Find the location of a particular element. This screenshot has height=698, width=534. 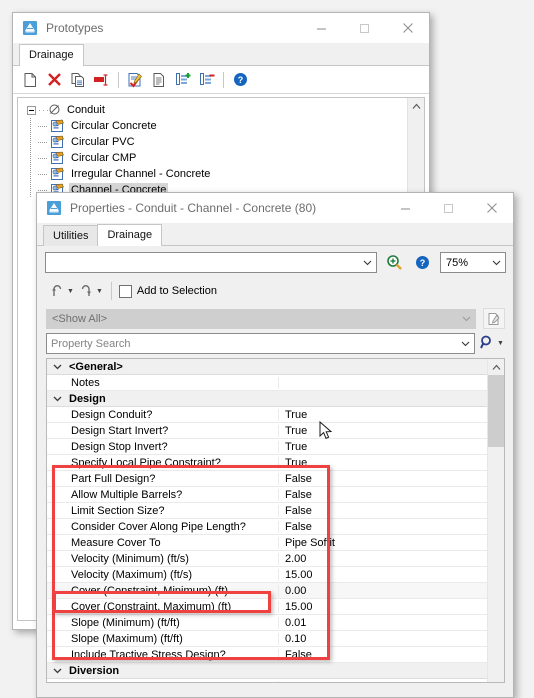

property-row-design-stop-invert: Design Stop Invert? True is located at coordinates (267, 447).